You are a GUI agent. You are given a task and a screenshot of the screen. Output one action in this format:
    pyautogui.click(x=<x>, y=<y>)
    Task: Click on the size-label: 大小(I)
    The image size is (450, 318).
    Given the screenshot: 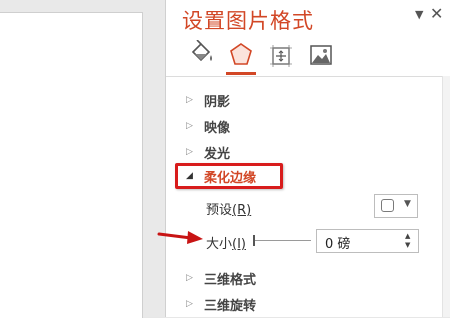 What is the action you would take?
    pyautogui.click(x=226, y=244)
    